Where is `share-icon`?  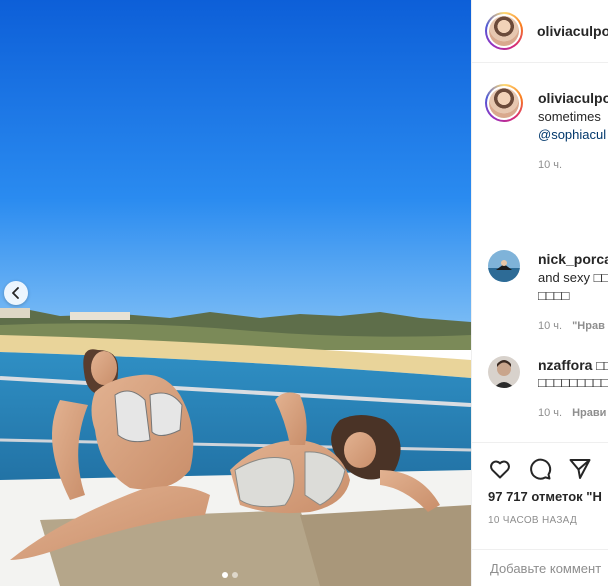 share-icon is located at coordinates (580, 469).